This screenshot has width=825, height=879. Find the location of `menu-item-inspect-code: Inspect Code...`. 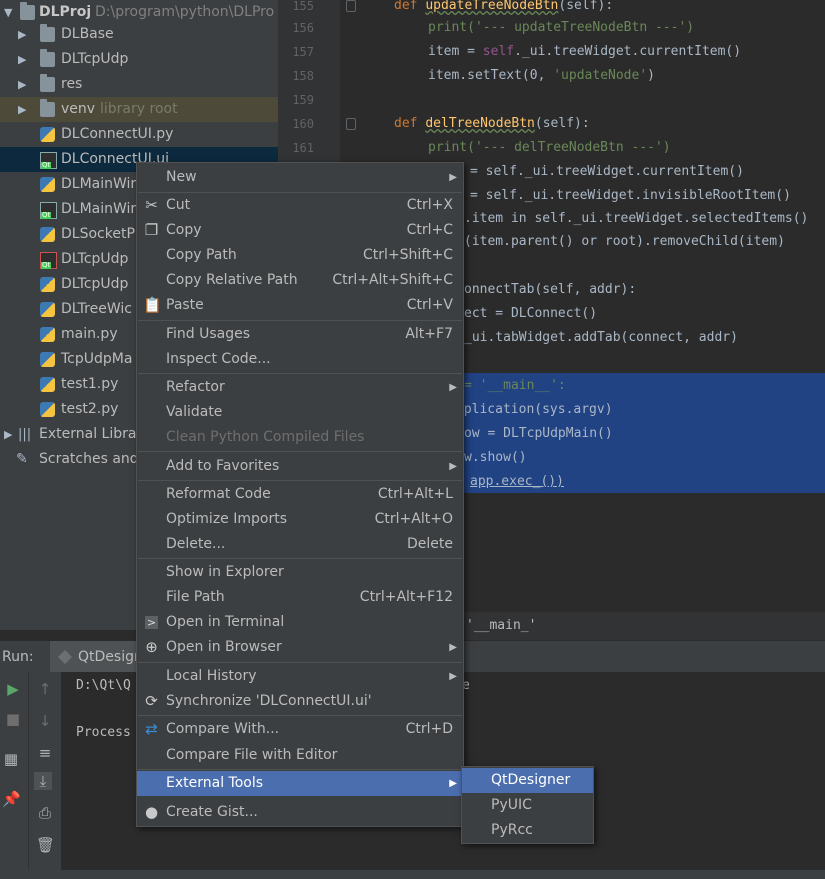

menu-item-inspect-code: Inspect Code... is located at coordinates (300, 359).